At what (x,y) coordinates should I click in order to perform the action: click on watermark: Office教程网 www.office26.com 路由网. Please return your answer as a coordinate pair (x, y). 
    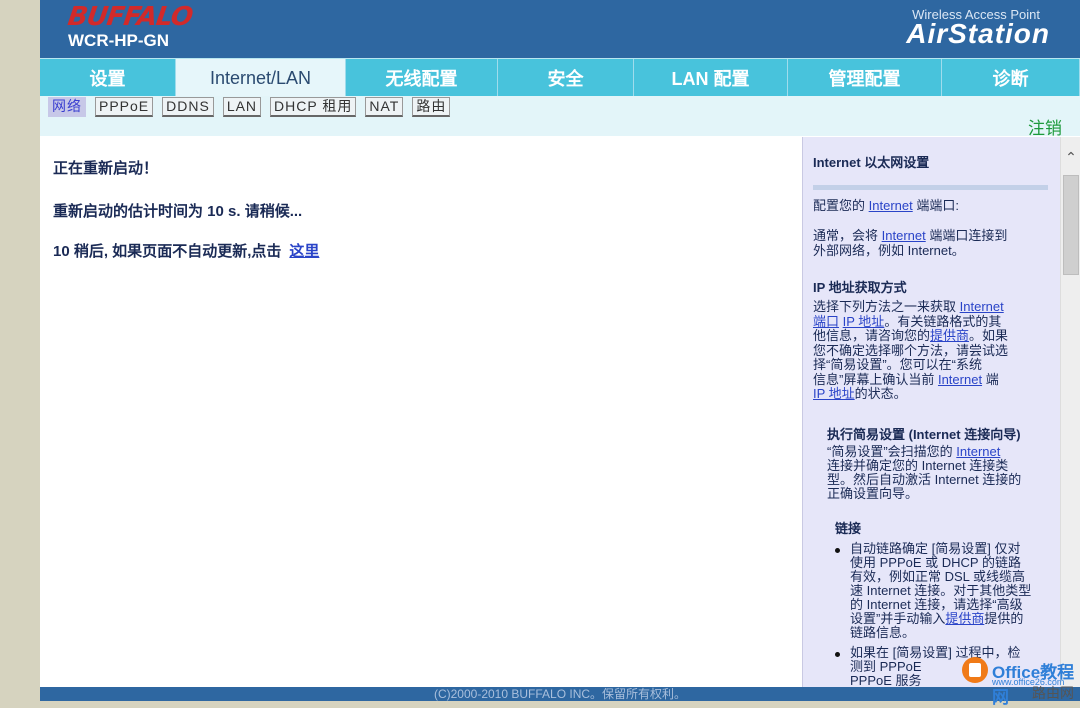
    Looking at the image, I should click on (1000, 678).